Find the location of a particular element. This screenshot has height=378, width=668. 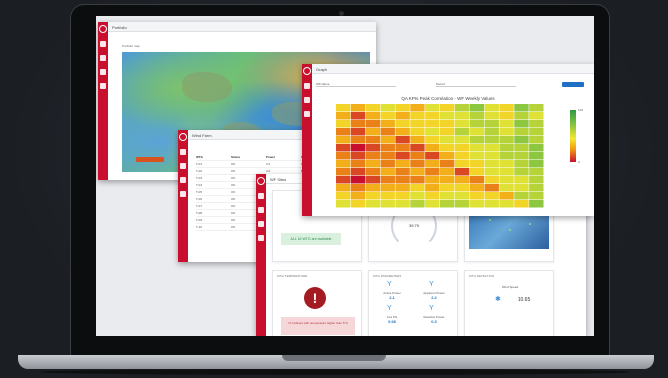

column-header: Power is located at coordinates (283, 157).